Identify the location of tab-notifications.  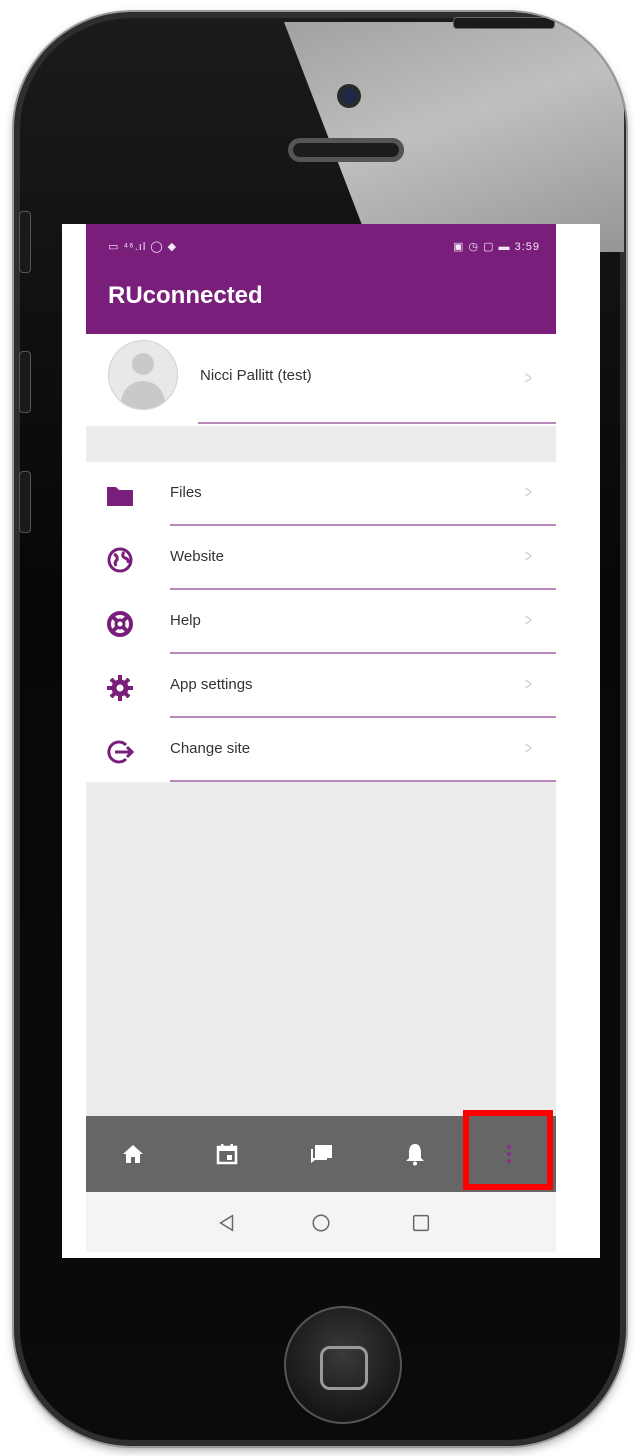
(415, 1154).